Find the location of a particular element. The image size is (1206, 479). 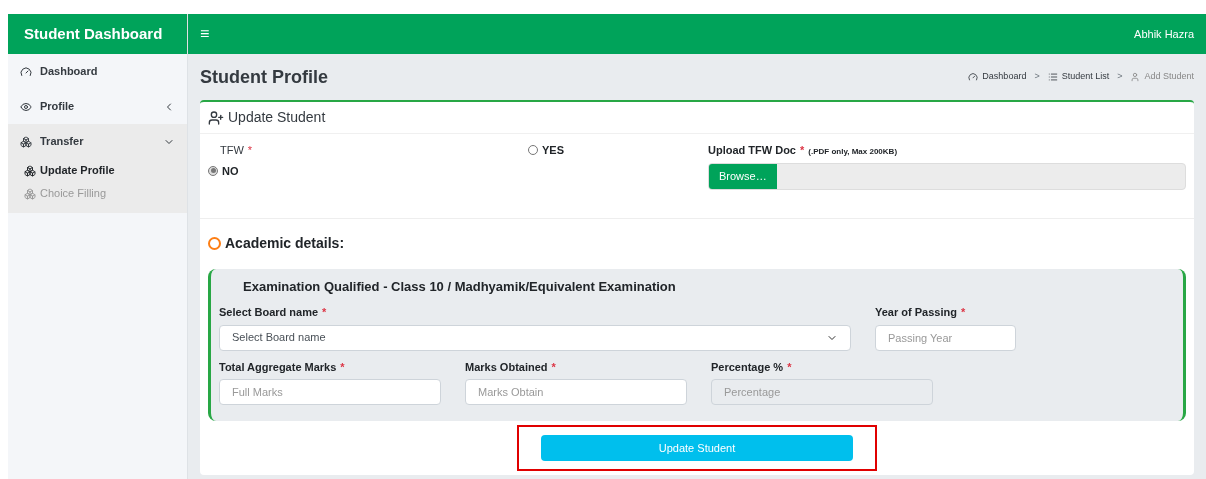

field-label: Select Board name is located at coordinates (269, 312).